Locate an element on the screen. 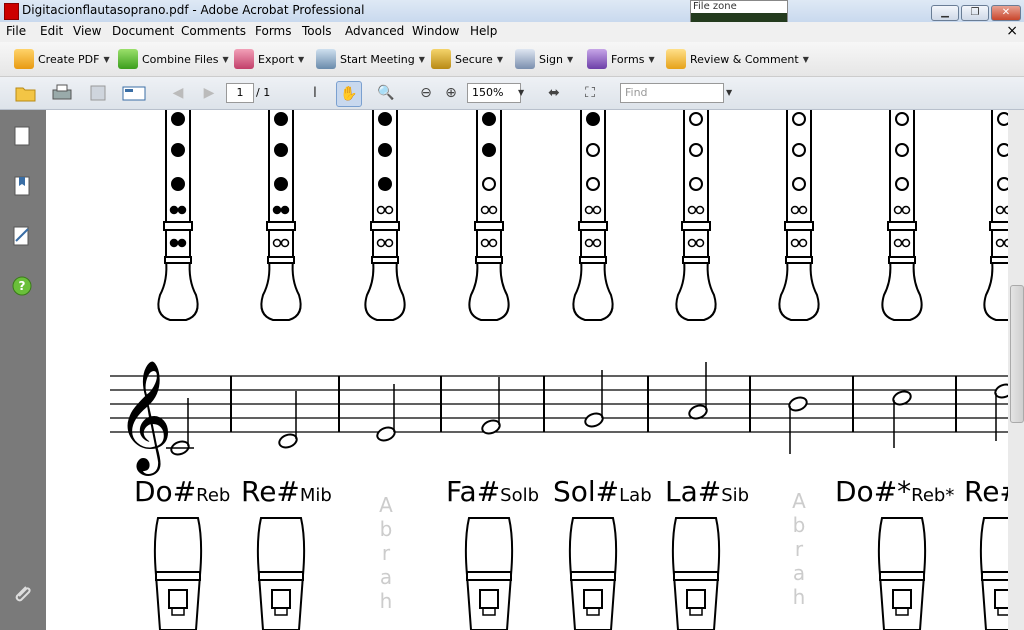 Image resolution: width=1024 pixels, height=630 pixels. menu-document: Document is located at coordinates (143, 31).